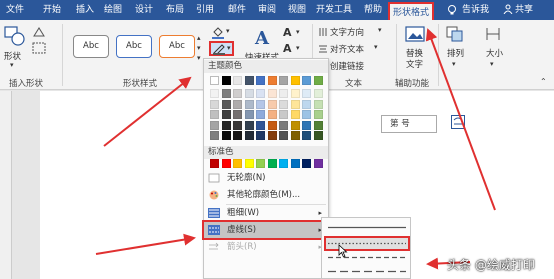  I want to click on tab-review: 审阅, so click(267, 10).